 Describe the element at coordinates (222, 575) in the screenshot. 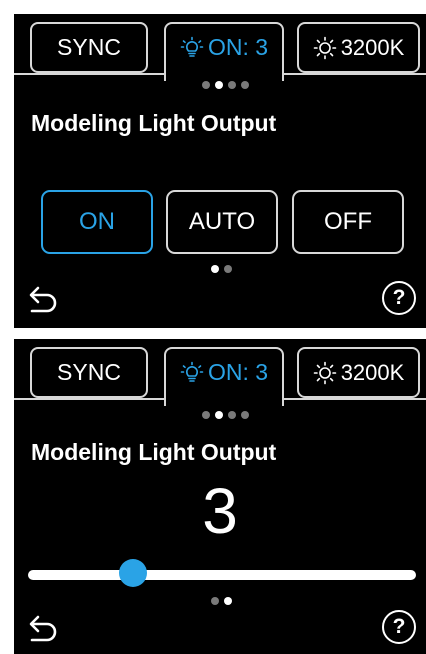

I see `output-slider-track` at that location.